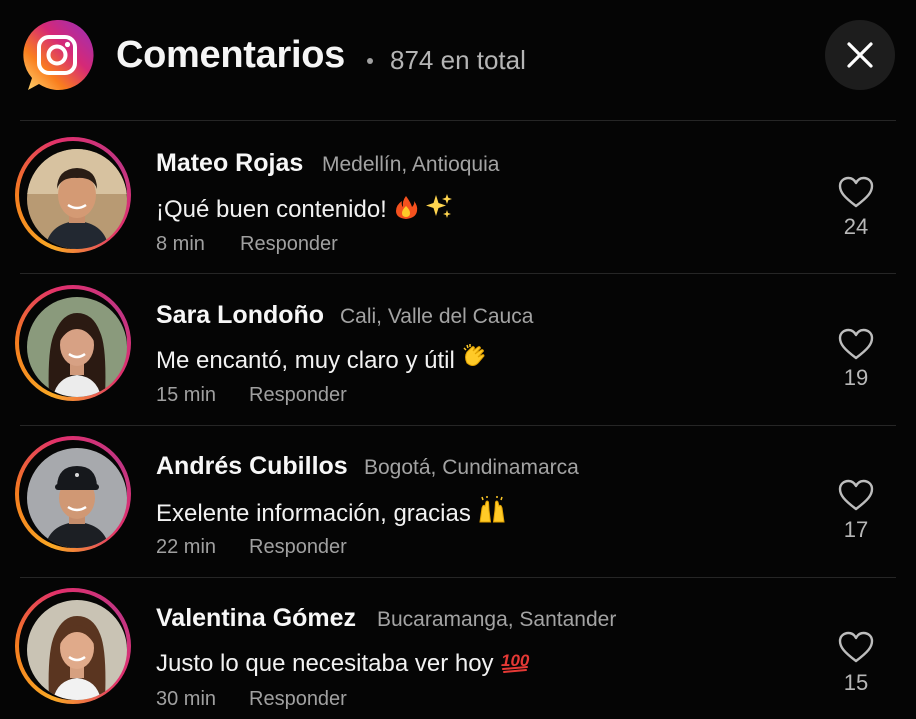  What do you see at coordinates (229, 163) in the screenshot?
I see `comment-author: Mateo Rojas` at bounding box center [229, 163].